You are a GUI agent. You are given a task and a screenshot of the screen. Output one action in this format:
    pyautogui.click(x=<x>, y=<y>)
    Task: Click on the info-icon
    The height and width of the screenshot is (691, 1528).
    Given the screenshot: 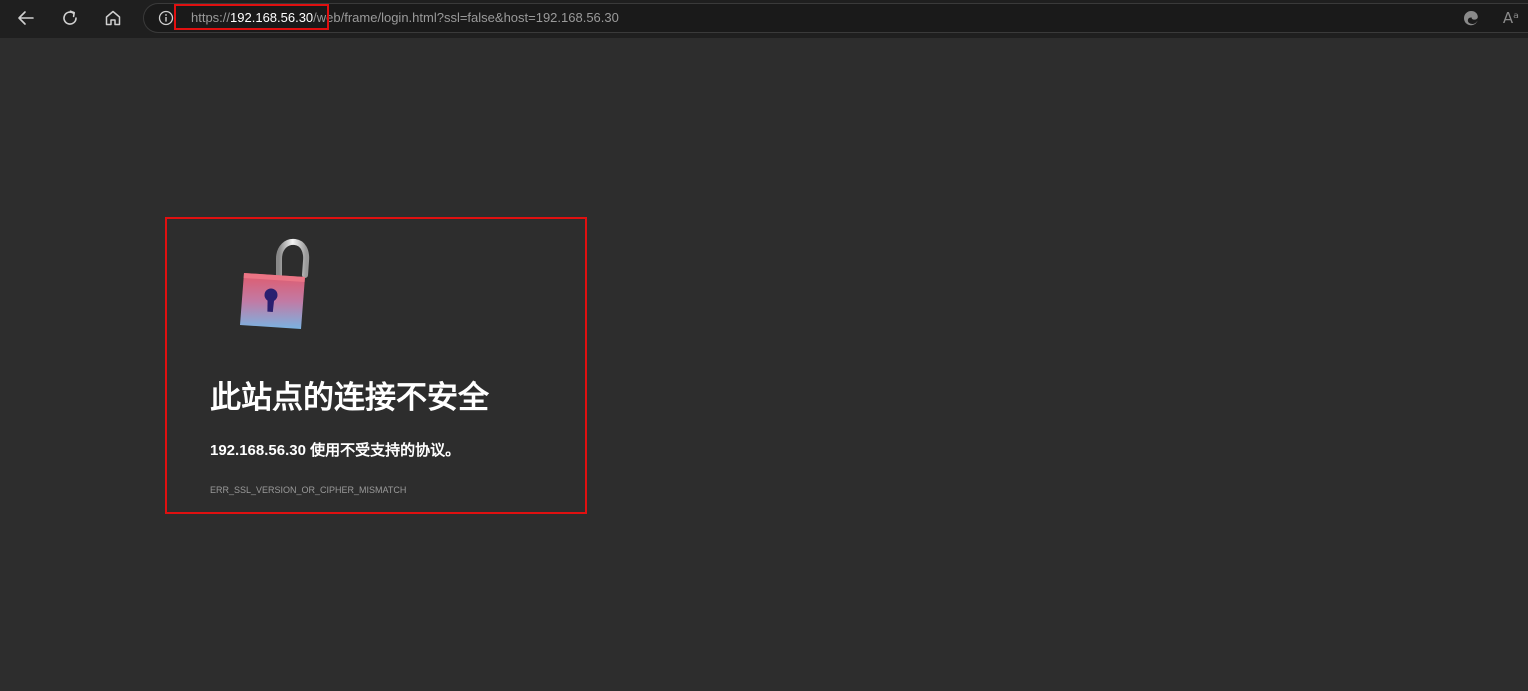 What is the action you would take?
    pyautogui.click(x=166, y=18)
    